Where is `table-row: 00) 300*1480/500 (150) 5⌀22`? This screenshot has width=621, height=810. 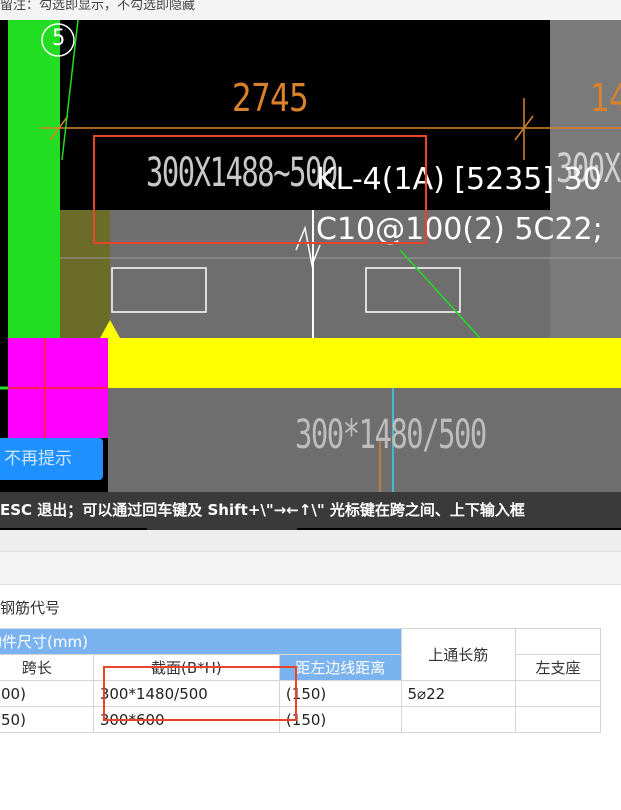 table-row: 00) 300*1480/500 (150) 5⌀22 is located at coordinates (301, 693).